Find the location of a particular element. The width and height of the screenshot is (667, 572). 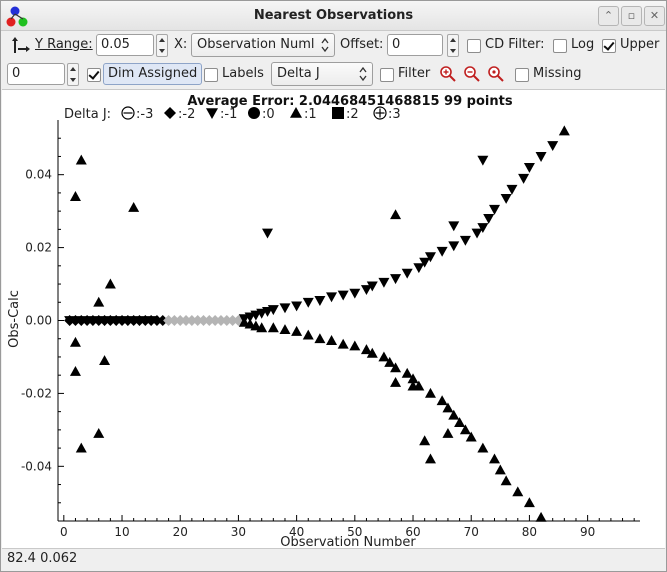

dim-assigned-checkbox is located at coordinates (94, 75).